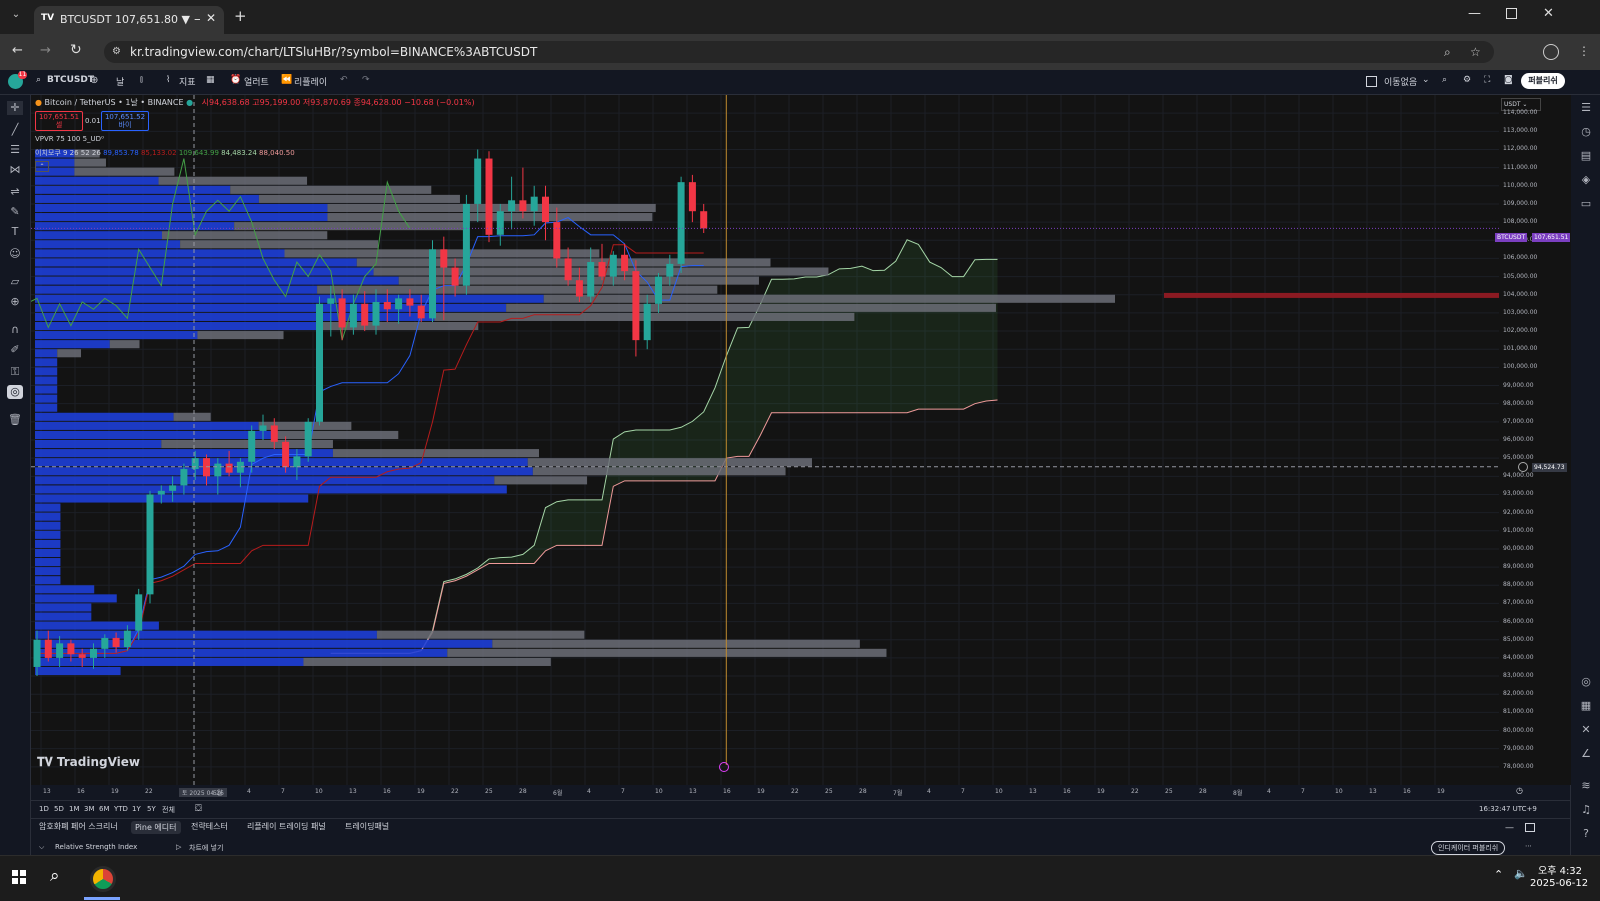 Image resolution: width=1600 pixels, height=901 pixels. I want to click on calendar-icon: ▦, so click(1586, 706).